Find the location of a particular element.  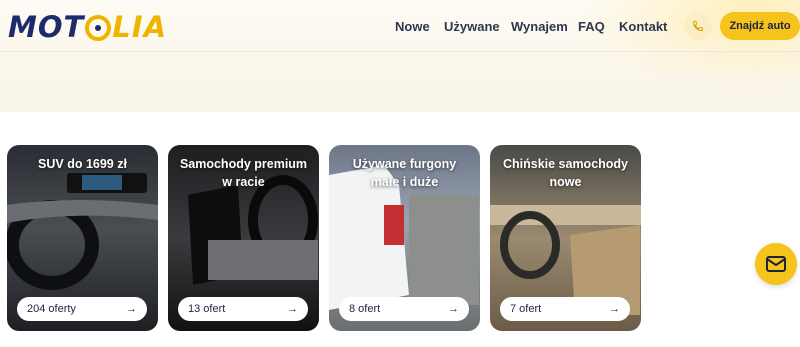

phone-button is located at coordinates (698, 26).